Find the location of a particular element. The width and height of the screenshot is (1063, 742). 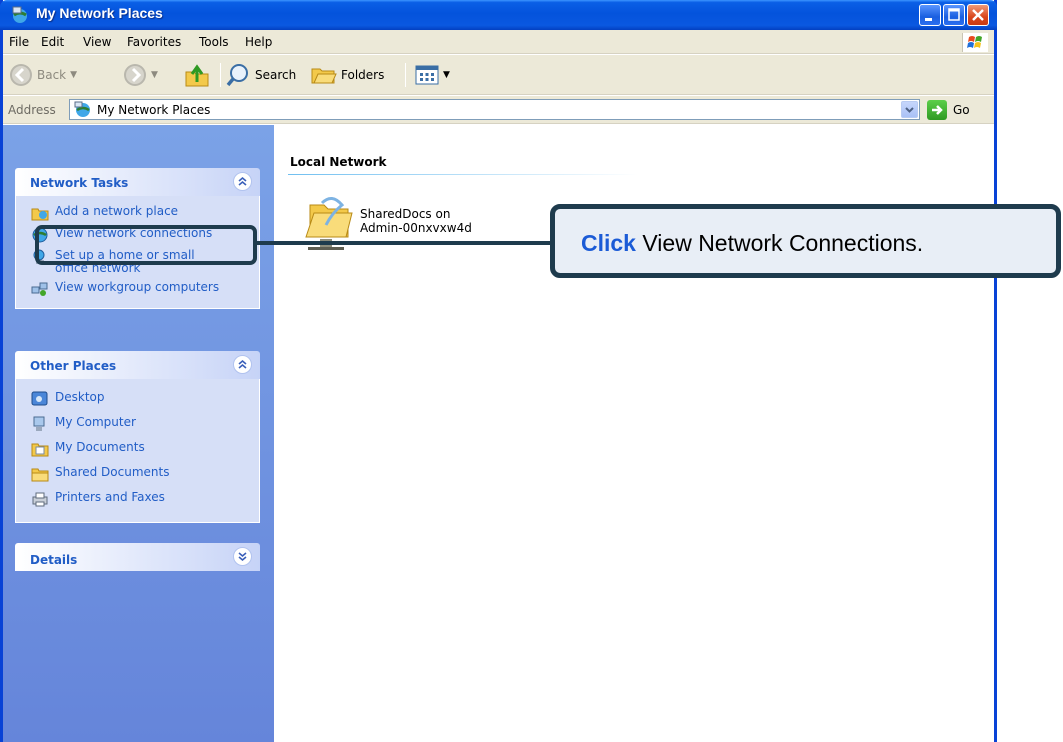

shared-docs-item: SharedDocs on Admin-00nxvxw4d is located at coordinates (412, 225).